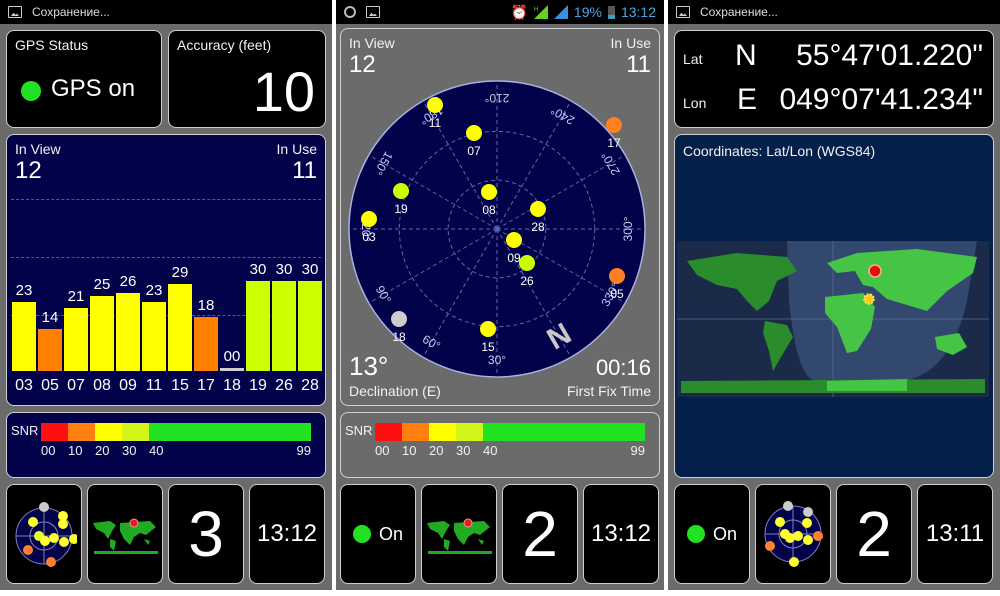 The image size is (1000, 596). What do you see at coordinates (638, 12) in the screenshot?
I see `status-time: 13:12` at bounding box center [638, 12].